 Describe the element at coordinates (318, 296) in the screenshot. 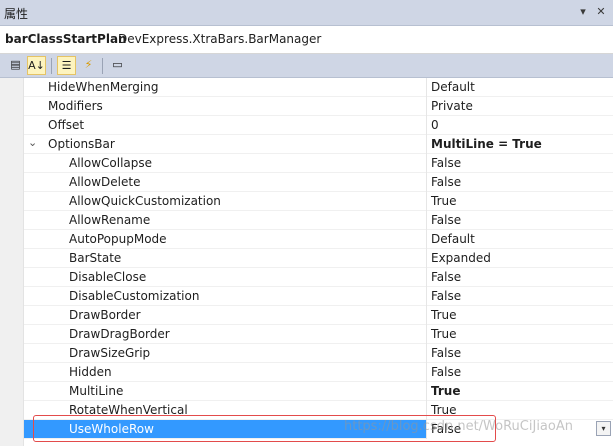

I see `property-row-disablecustomization: DisableCustomization False` at that location.